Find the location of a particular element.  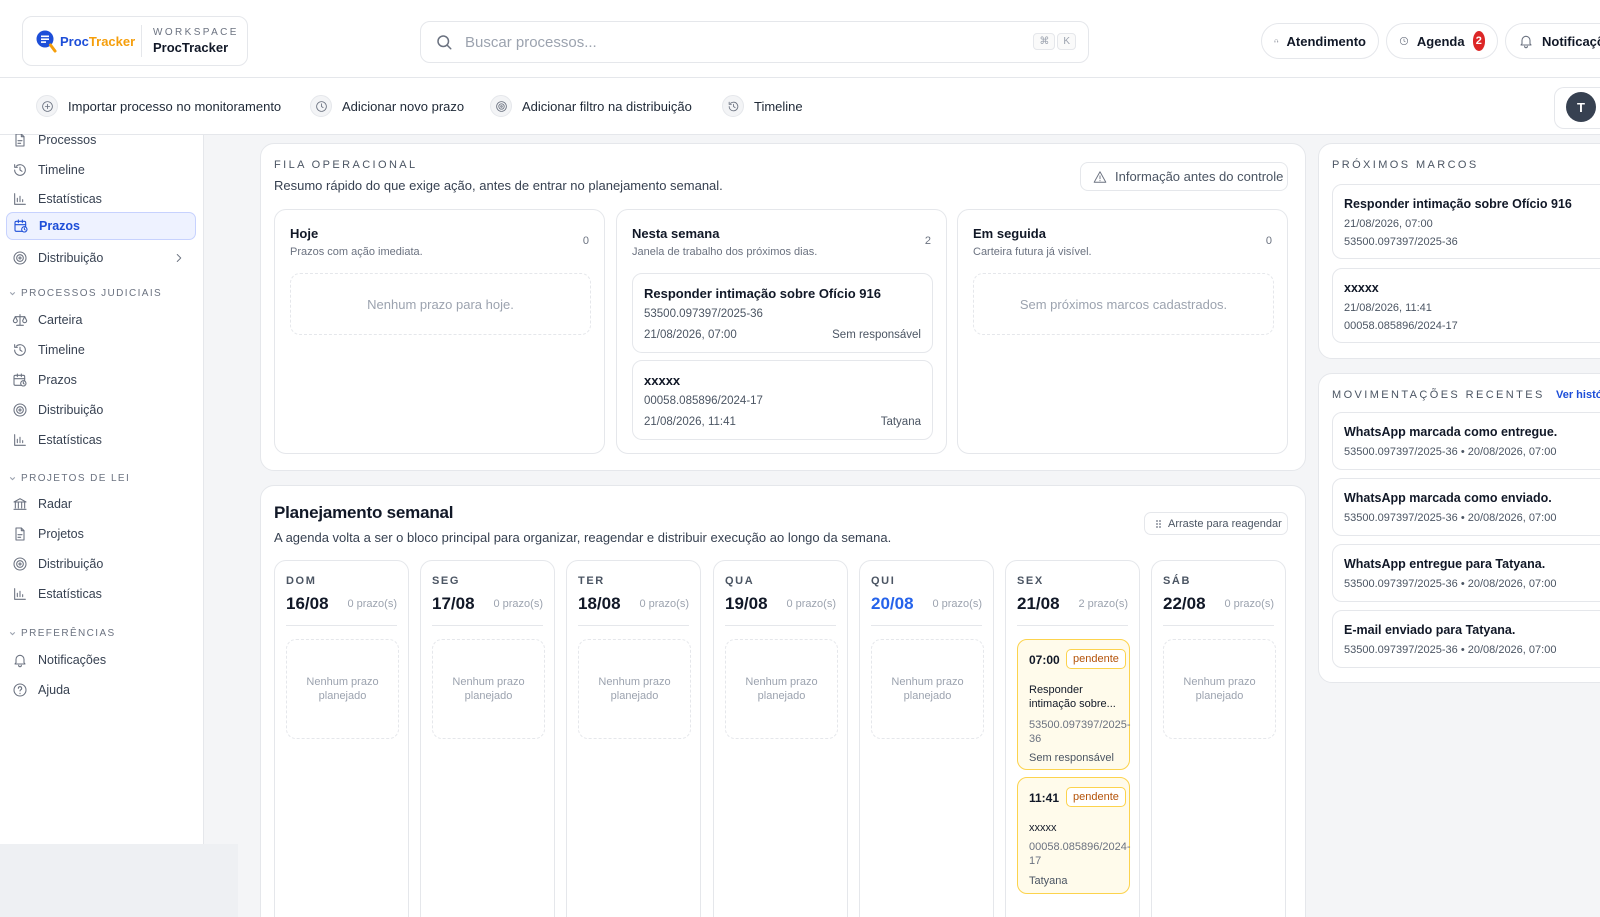

sidebar-item-label: Timeline is located at coordinates (61, 170).